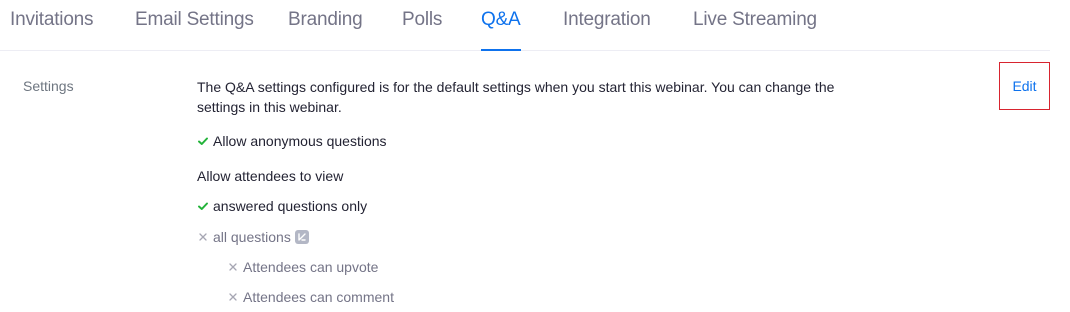  Describe the element at coordinates (194, 30) in the screenshot. I see `tab-email-settings: Email Settings` at that location.